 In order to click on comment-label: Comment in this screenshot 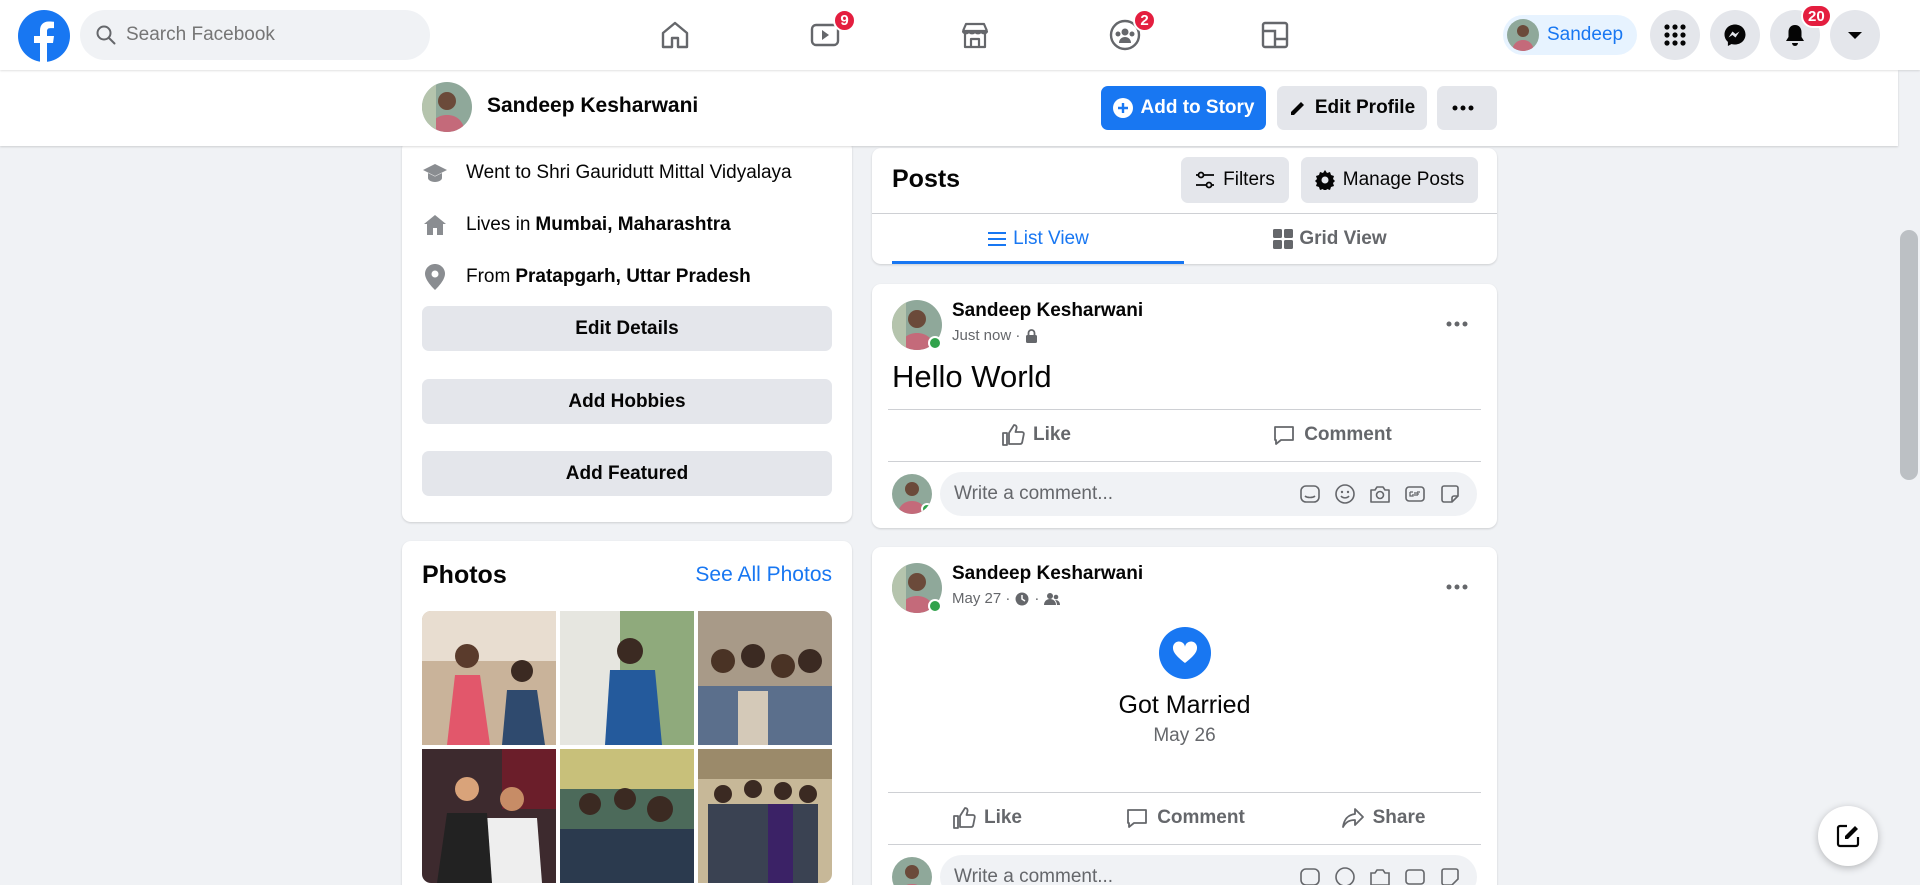, I will do `click(1201, 817)`.